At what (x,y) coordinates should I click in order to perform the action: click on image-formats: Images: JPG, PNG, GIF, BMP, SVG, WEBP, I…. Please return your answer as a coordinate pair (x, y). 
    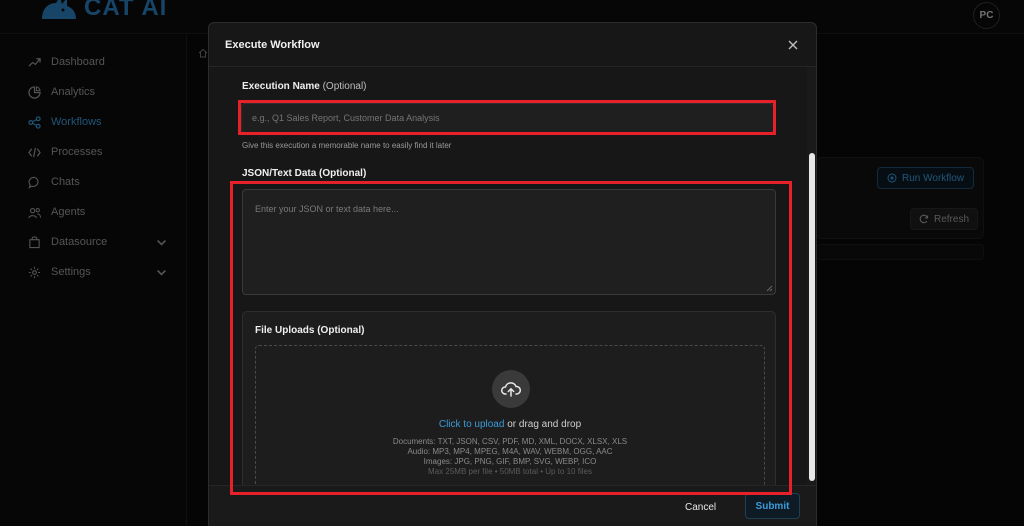
    Looking at the image, I should click on (510, 461).